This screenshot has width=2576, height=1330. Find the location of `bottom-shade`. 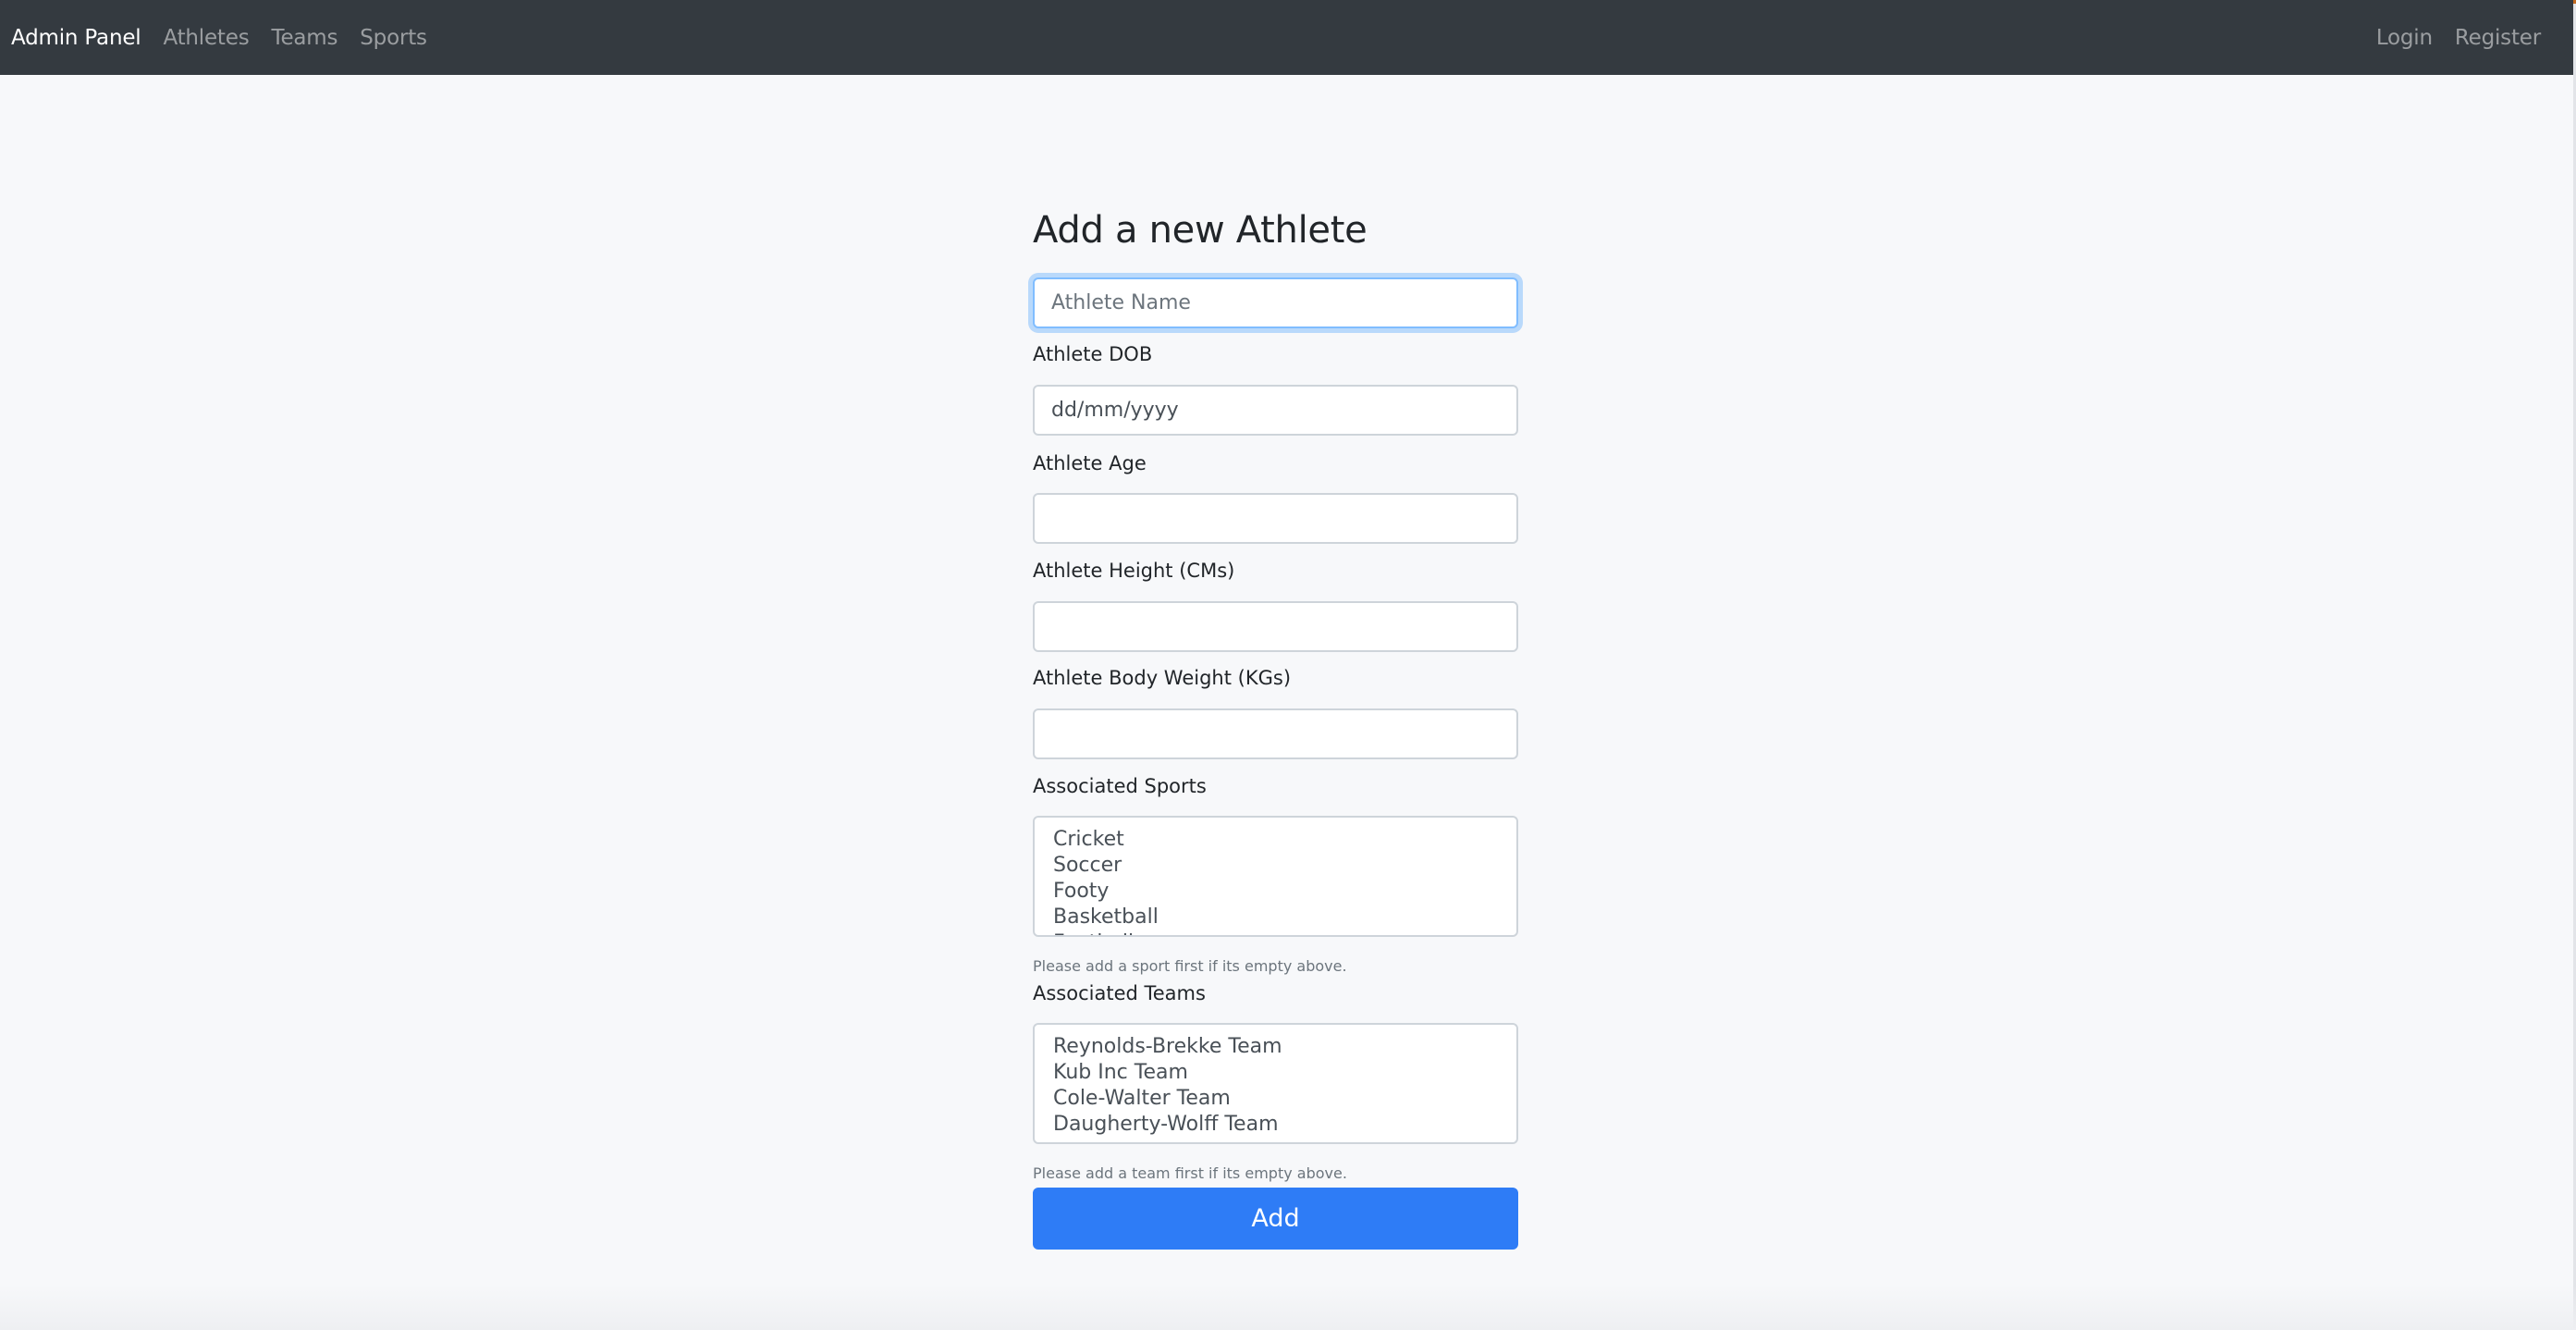

bottom-shade is located at coordinates (1288, 1307).